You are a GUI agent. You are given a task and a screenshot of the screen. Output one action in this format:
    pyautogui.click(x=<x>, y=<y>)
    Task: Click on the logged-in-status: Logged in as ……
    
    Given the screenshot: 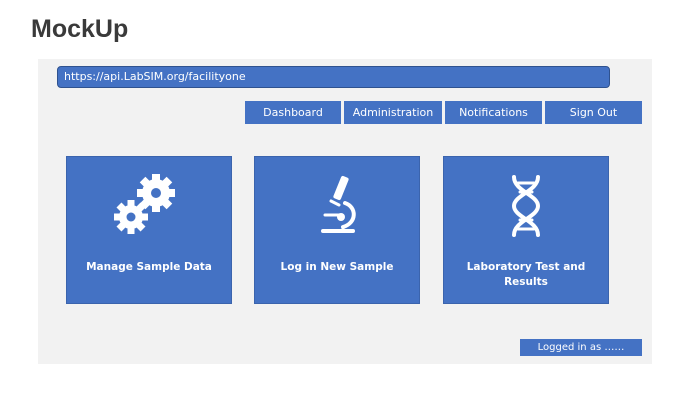 What is the action you would take?
    pyautogui.click(x=581, y=347)
    